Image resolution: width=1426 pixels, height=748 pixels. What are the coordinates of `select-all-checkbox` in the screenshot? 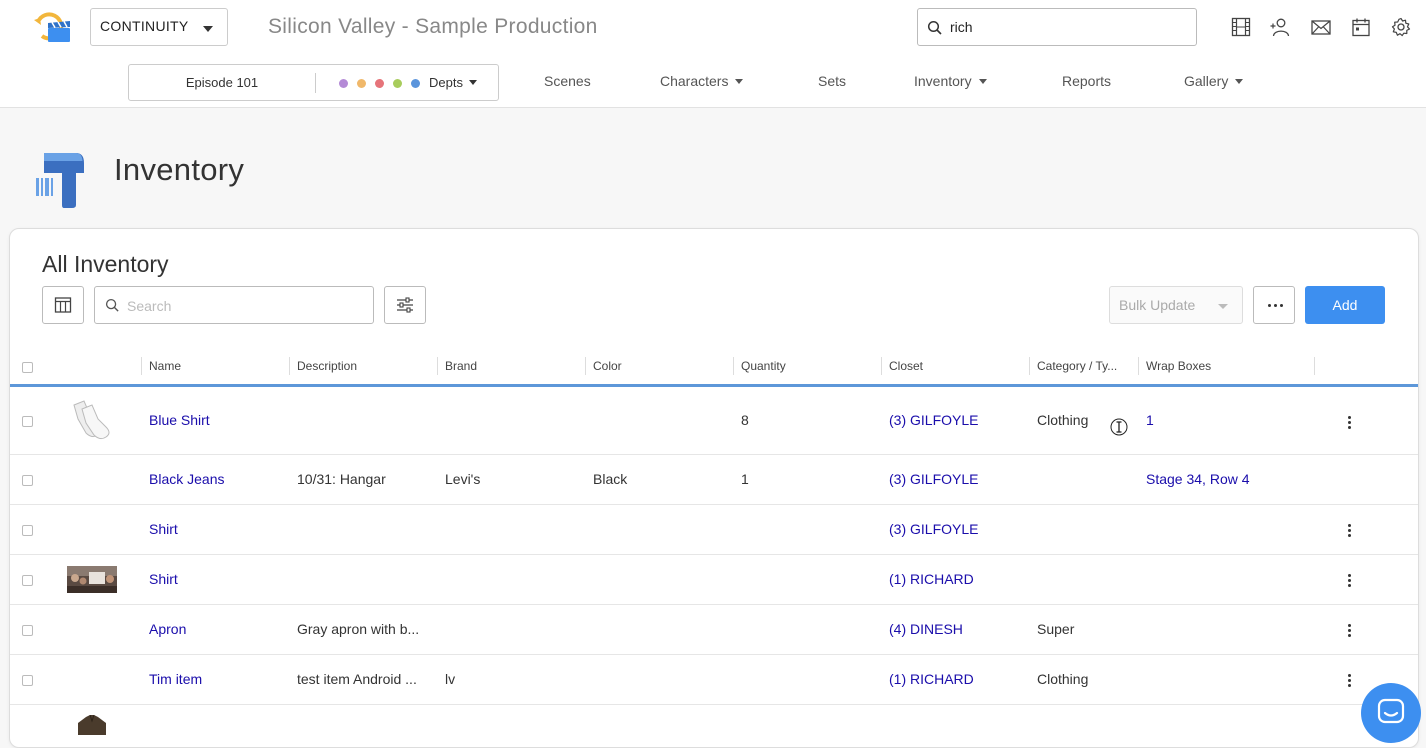 It's located at (27, 367).